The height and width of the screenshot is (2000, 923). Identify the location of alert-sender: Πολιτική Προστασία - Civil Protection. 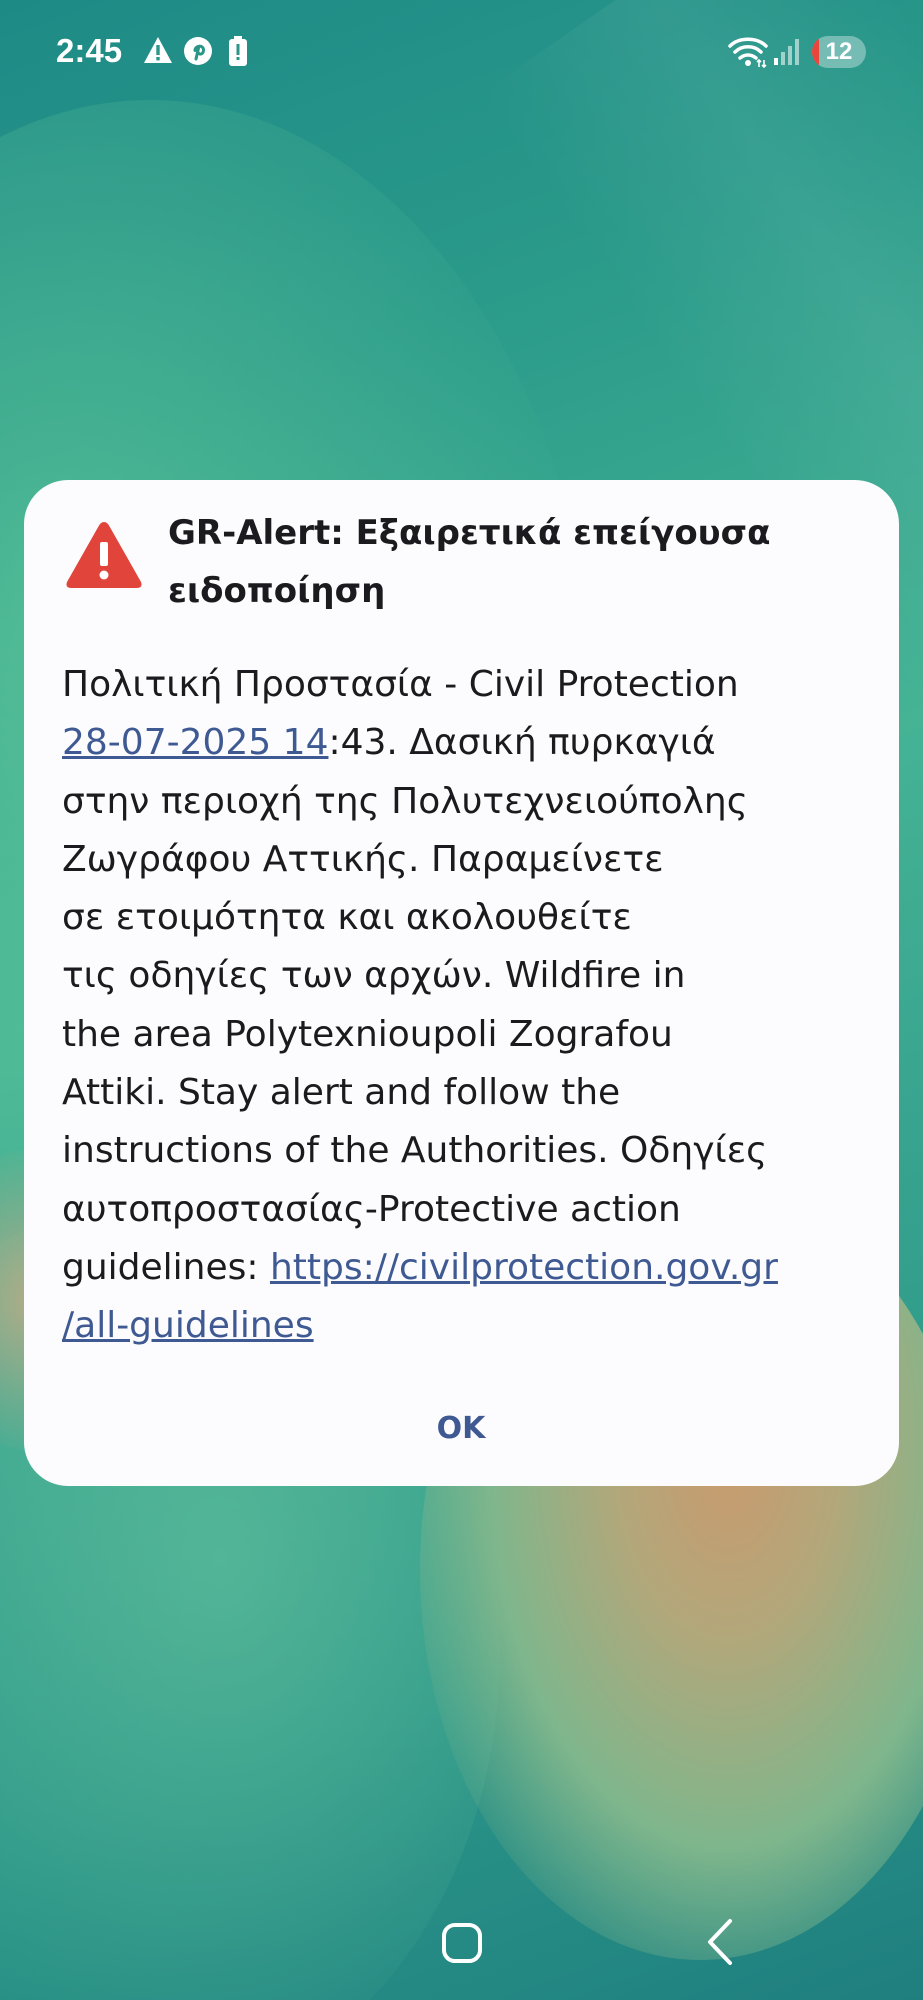
(400, 684).